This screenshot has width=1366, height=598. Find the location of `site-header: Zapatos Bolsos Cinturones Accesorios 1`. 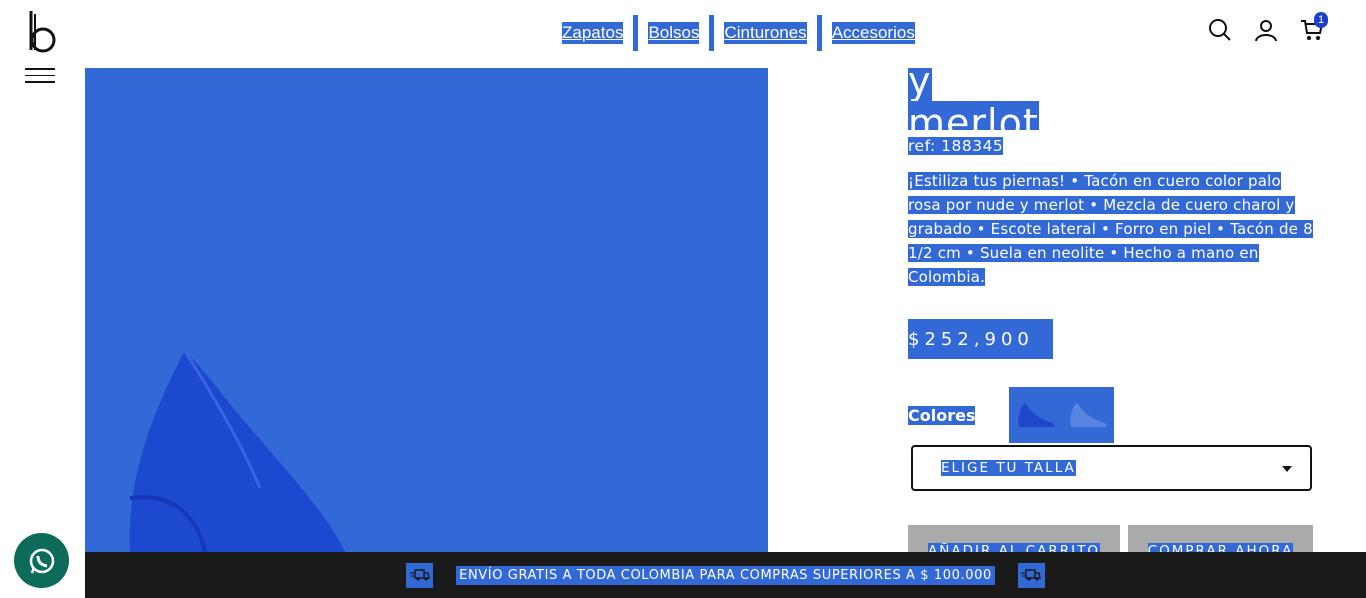

site-header: Zapatos Bolsos Cinturones Accesorios 1 is located at coordinates (683, 34).